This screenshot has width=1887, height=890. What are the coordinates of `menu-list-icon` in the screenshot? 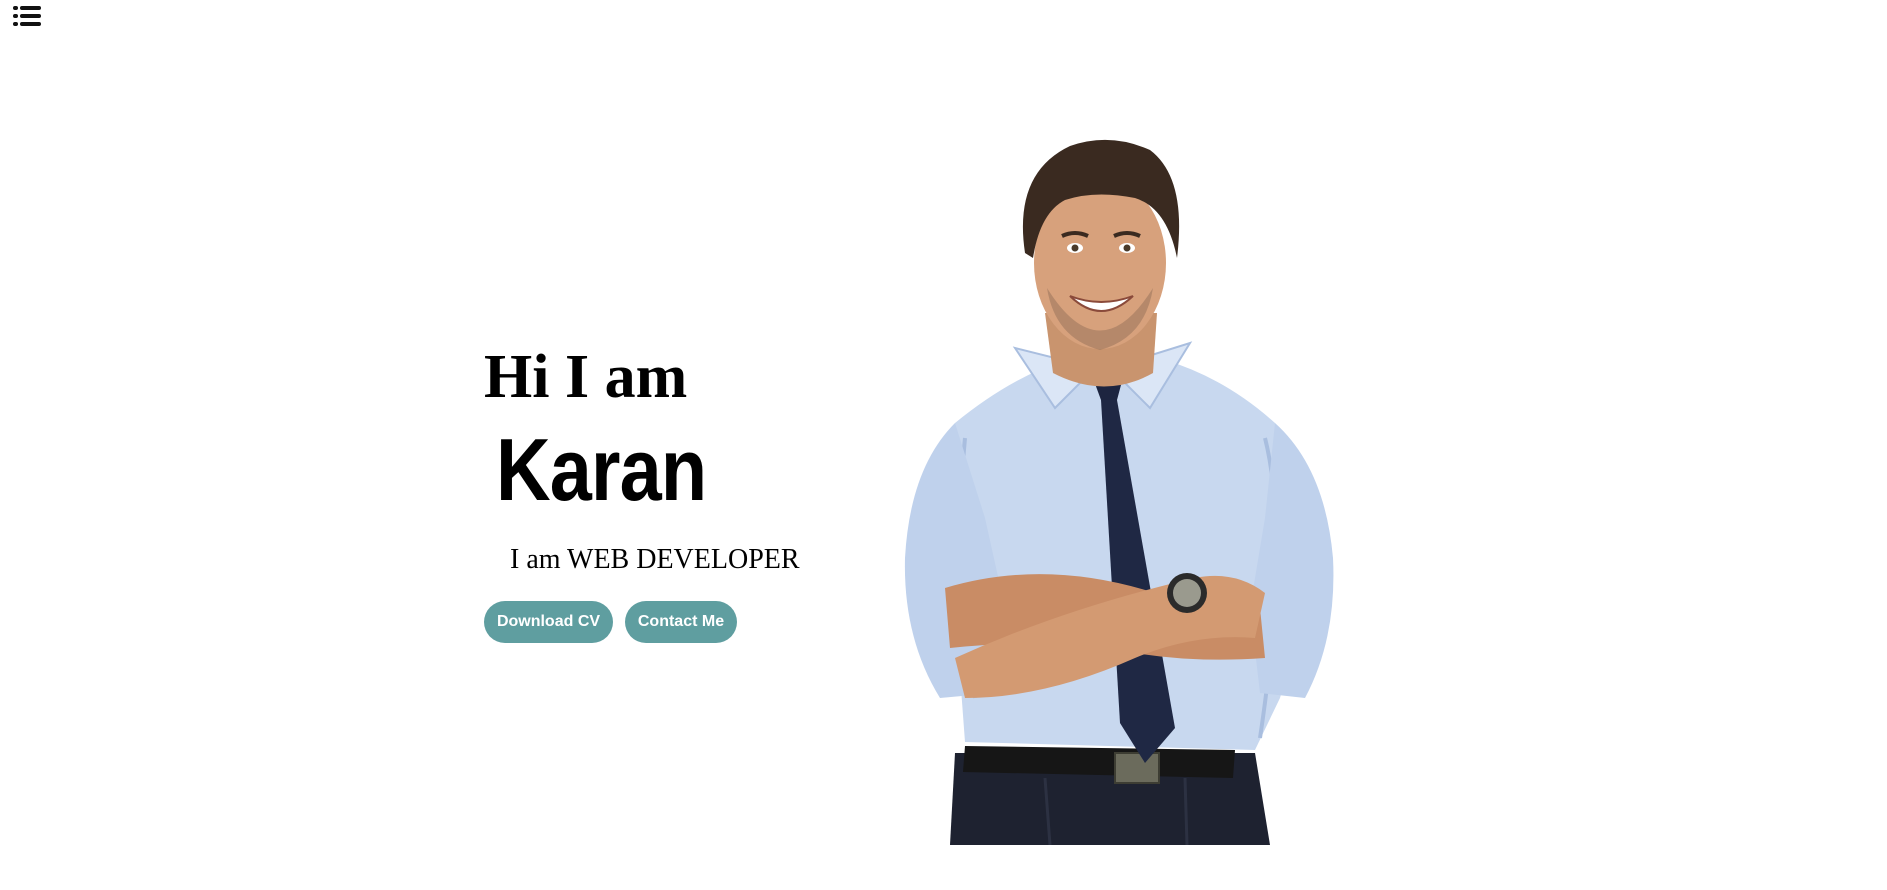 It's located at (27, 16).